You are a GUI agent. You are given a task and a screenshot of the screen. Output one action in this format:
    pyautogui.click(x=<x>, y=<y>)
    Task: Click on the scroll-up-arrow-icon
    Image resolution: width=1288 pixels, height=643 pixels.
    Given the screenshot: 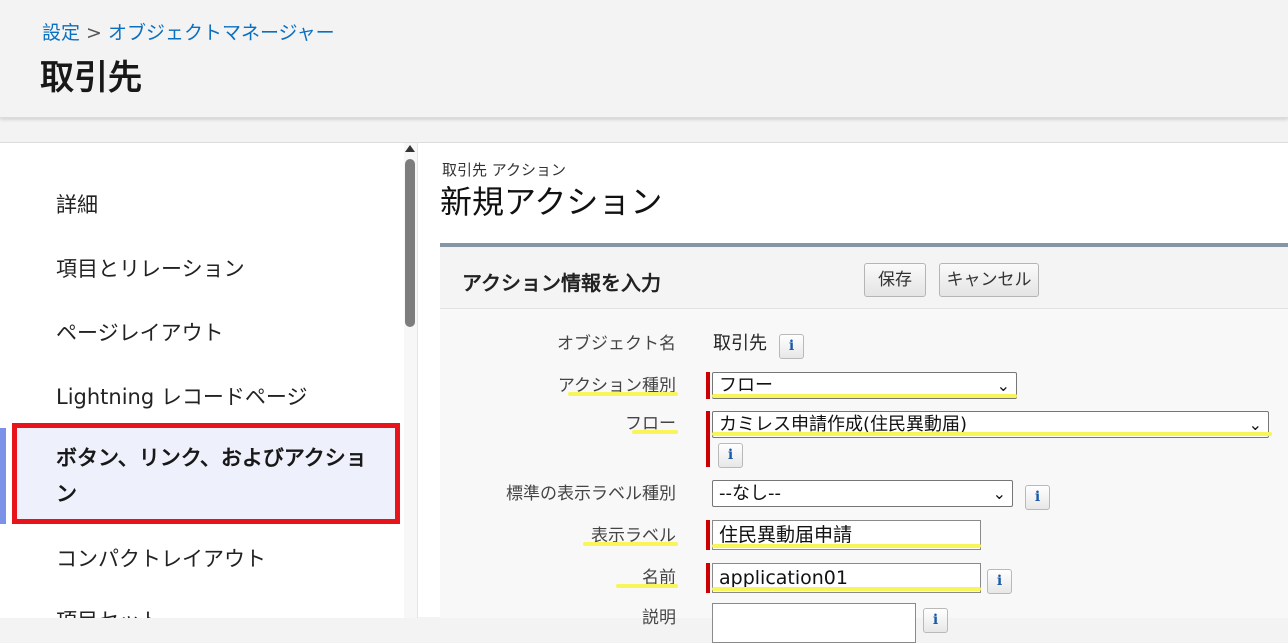 What is the action you would take?
    pyautogui.click(x=410, y=148)
    